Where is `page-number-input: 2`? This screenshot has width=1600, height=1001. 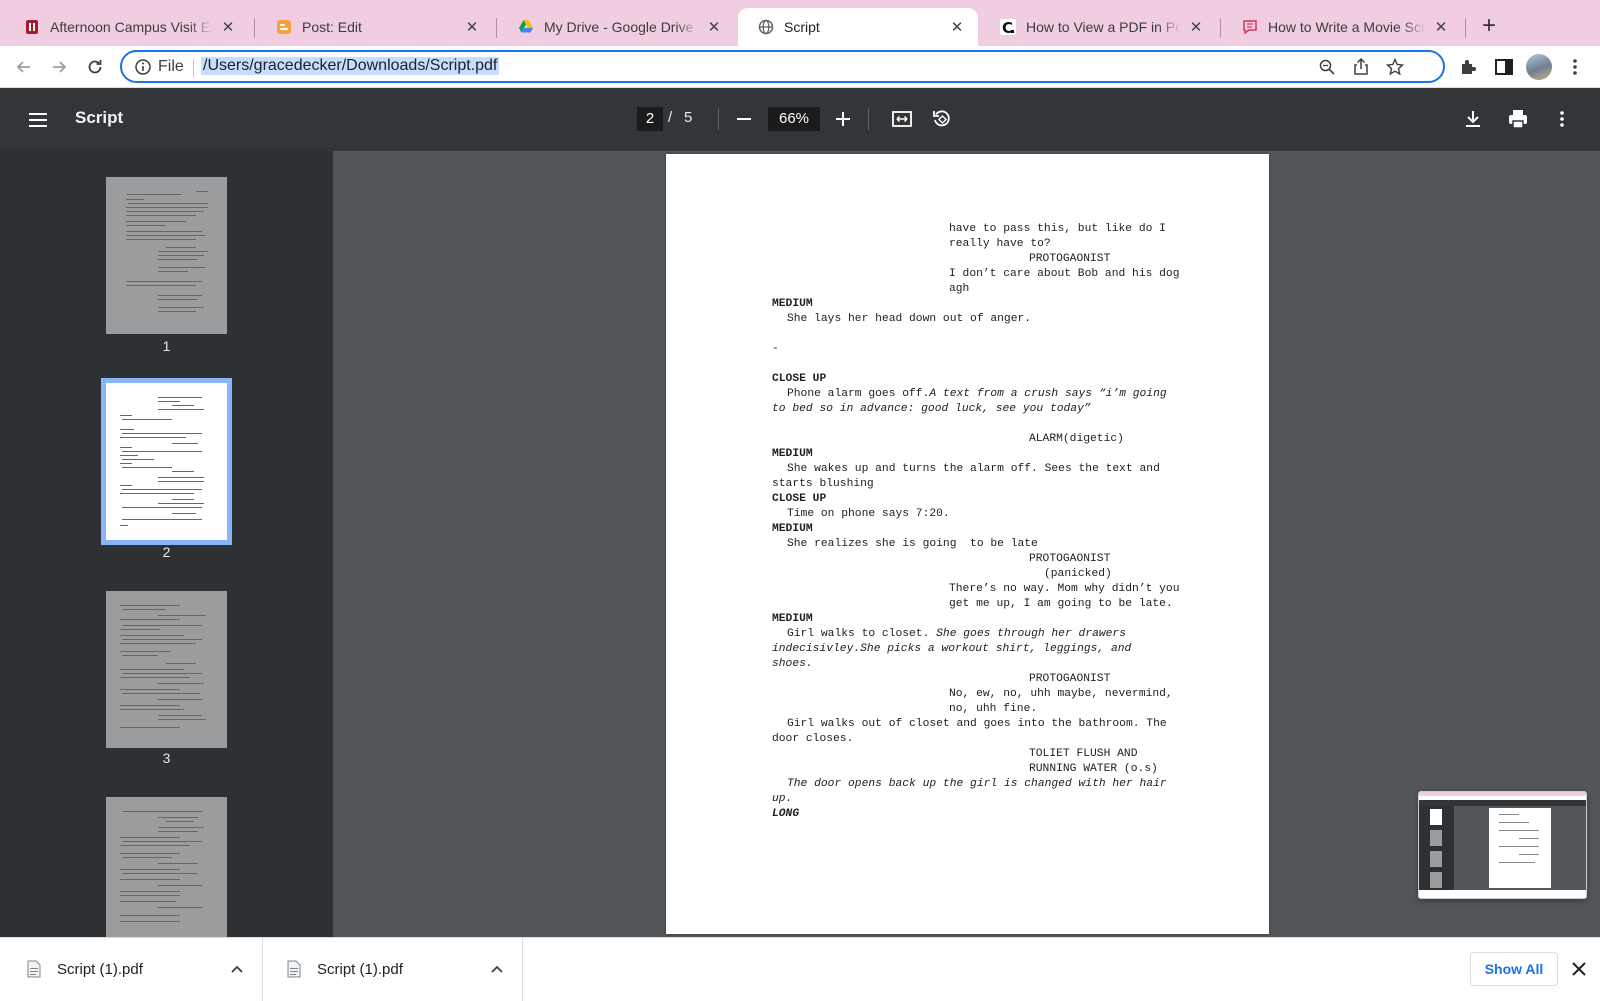 page-number-input: 2 is located at coordinates (650, 119).